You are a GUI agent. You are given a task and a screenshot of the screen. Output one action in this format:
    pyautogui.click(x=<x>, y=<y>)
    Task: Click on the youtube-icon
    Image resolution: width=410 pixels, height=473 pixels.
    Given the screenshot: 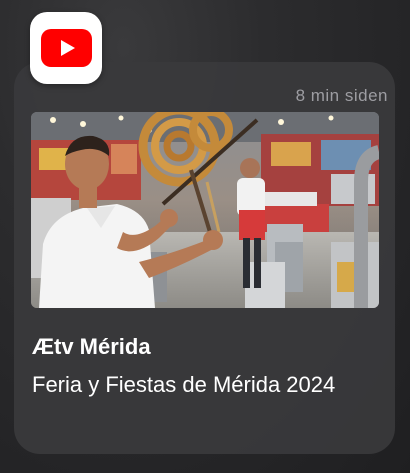 What is the action you would take?
    pyautogui.click(x=66, y=48)
    